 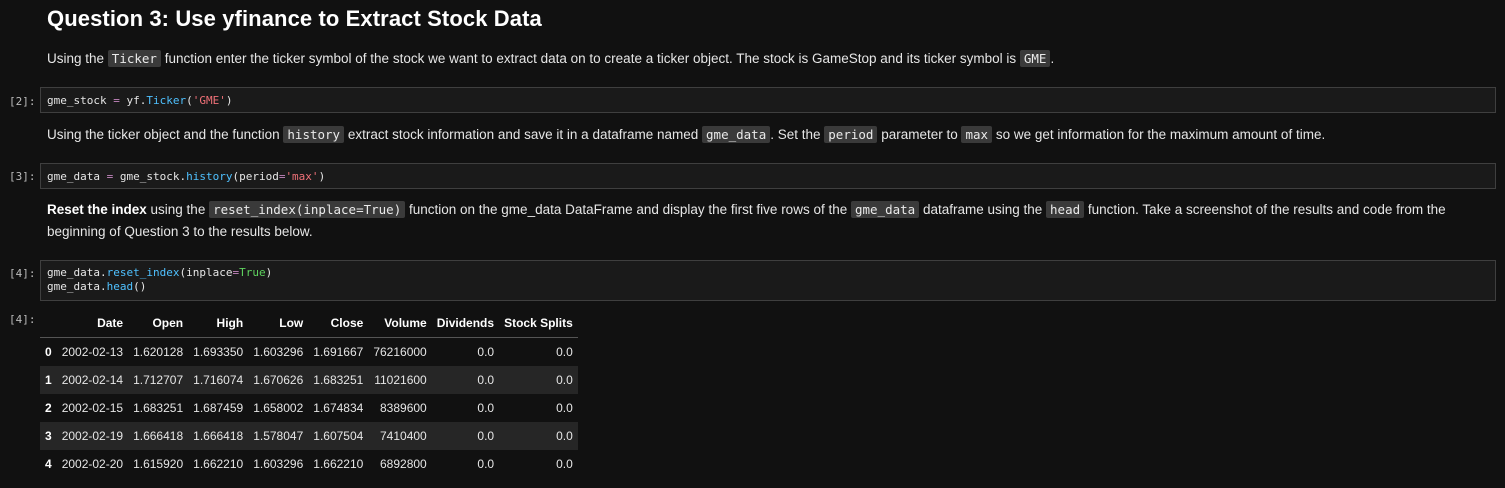 I want to click on table-cell: 1.716074, so click(x=218, y=380).